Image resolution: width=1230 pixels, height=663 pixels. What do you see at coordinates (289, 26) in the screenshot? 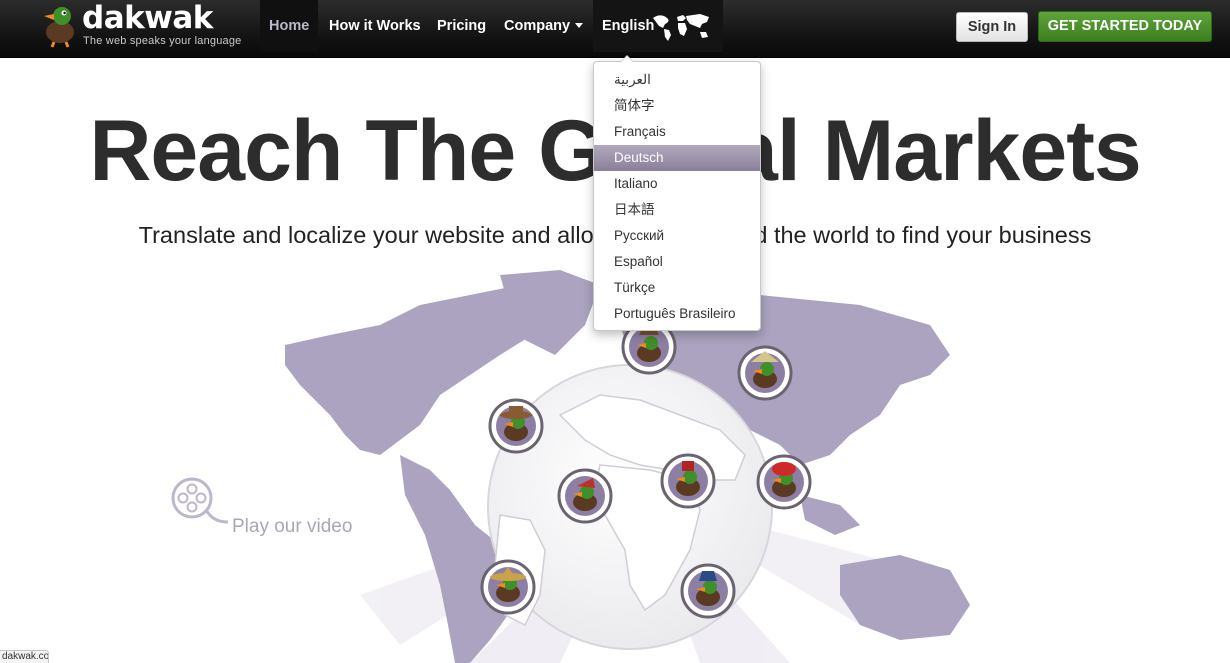
I see `nav-home: Home` at bounding box center [289, 26].